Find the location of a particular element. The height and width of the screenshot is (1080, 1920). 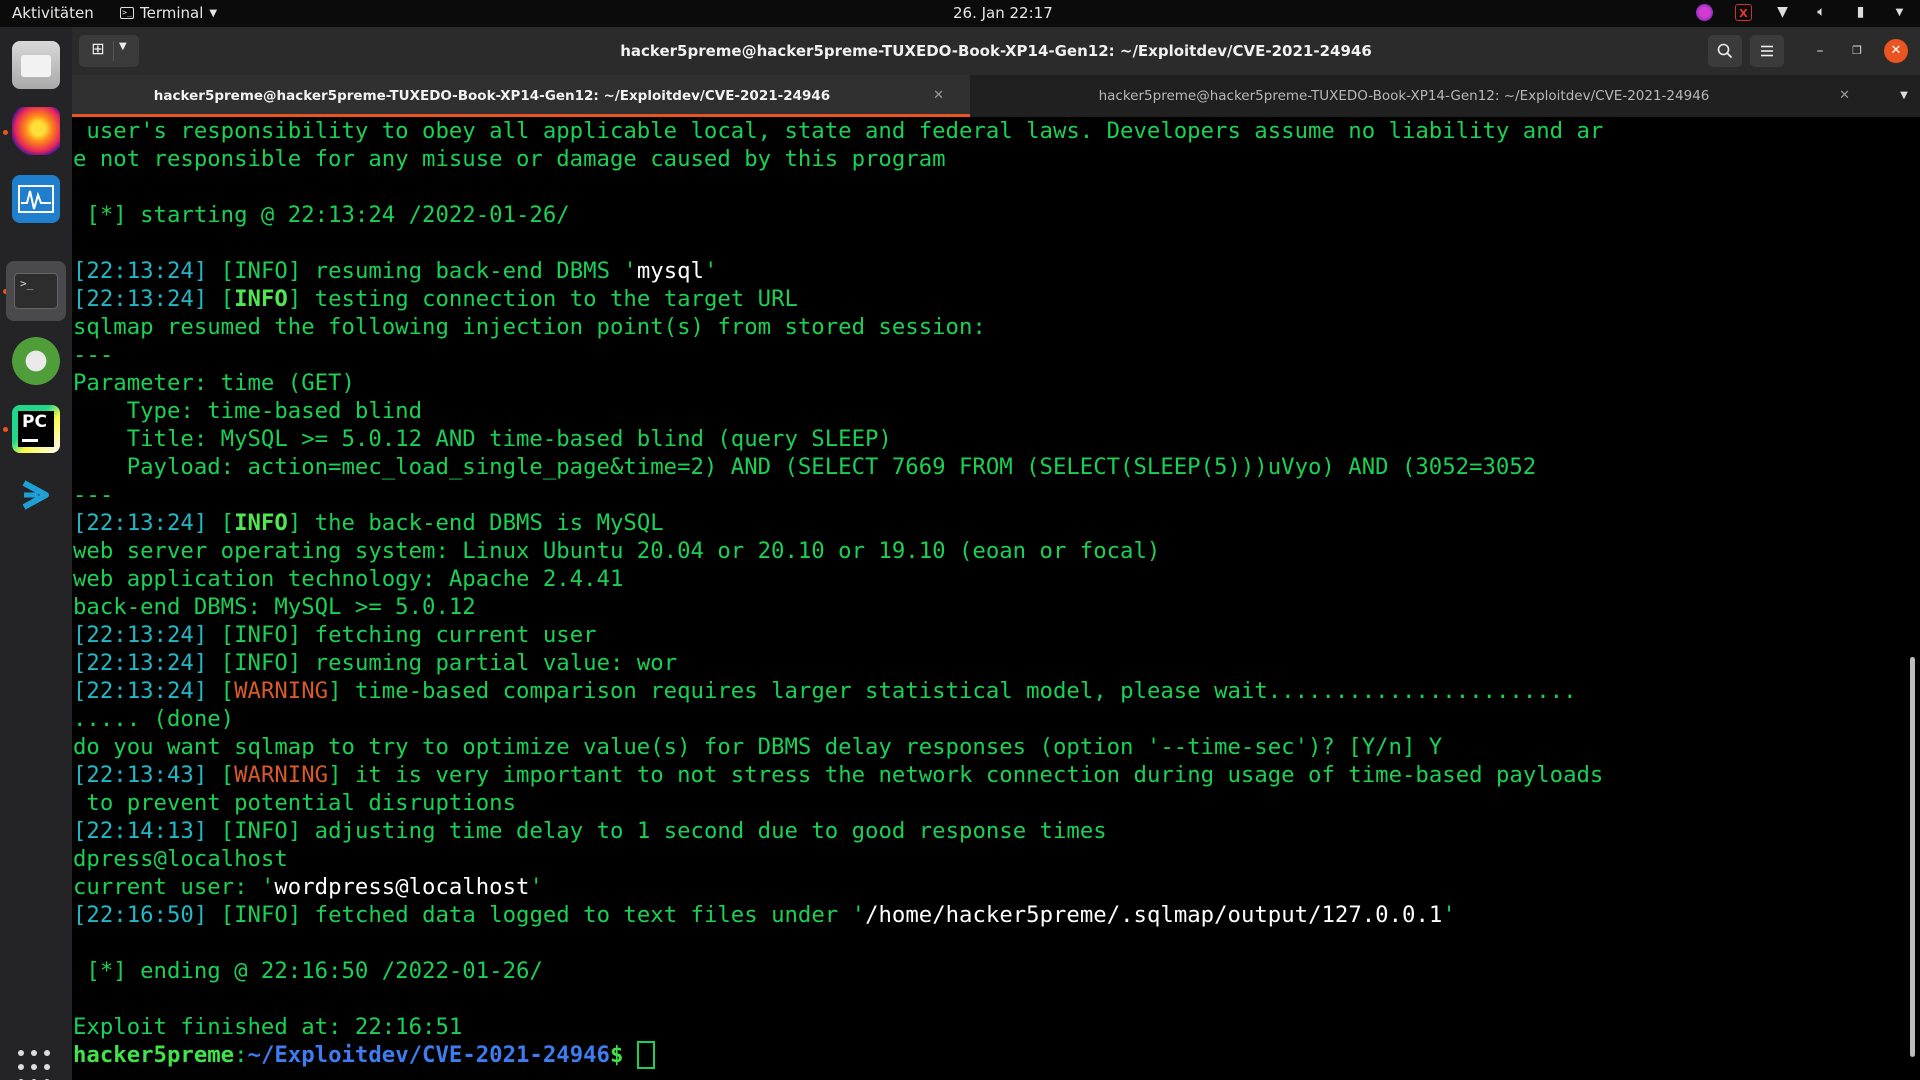

system-monitor-icon is located at coordinates (36, 199).